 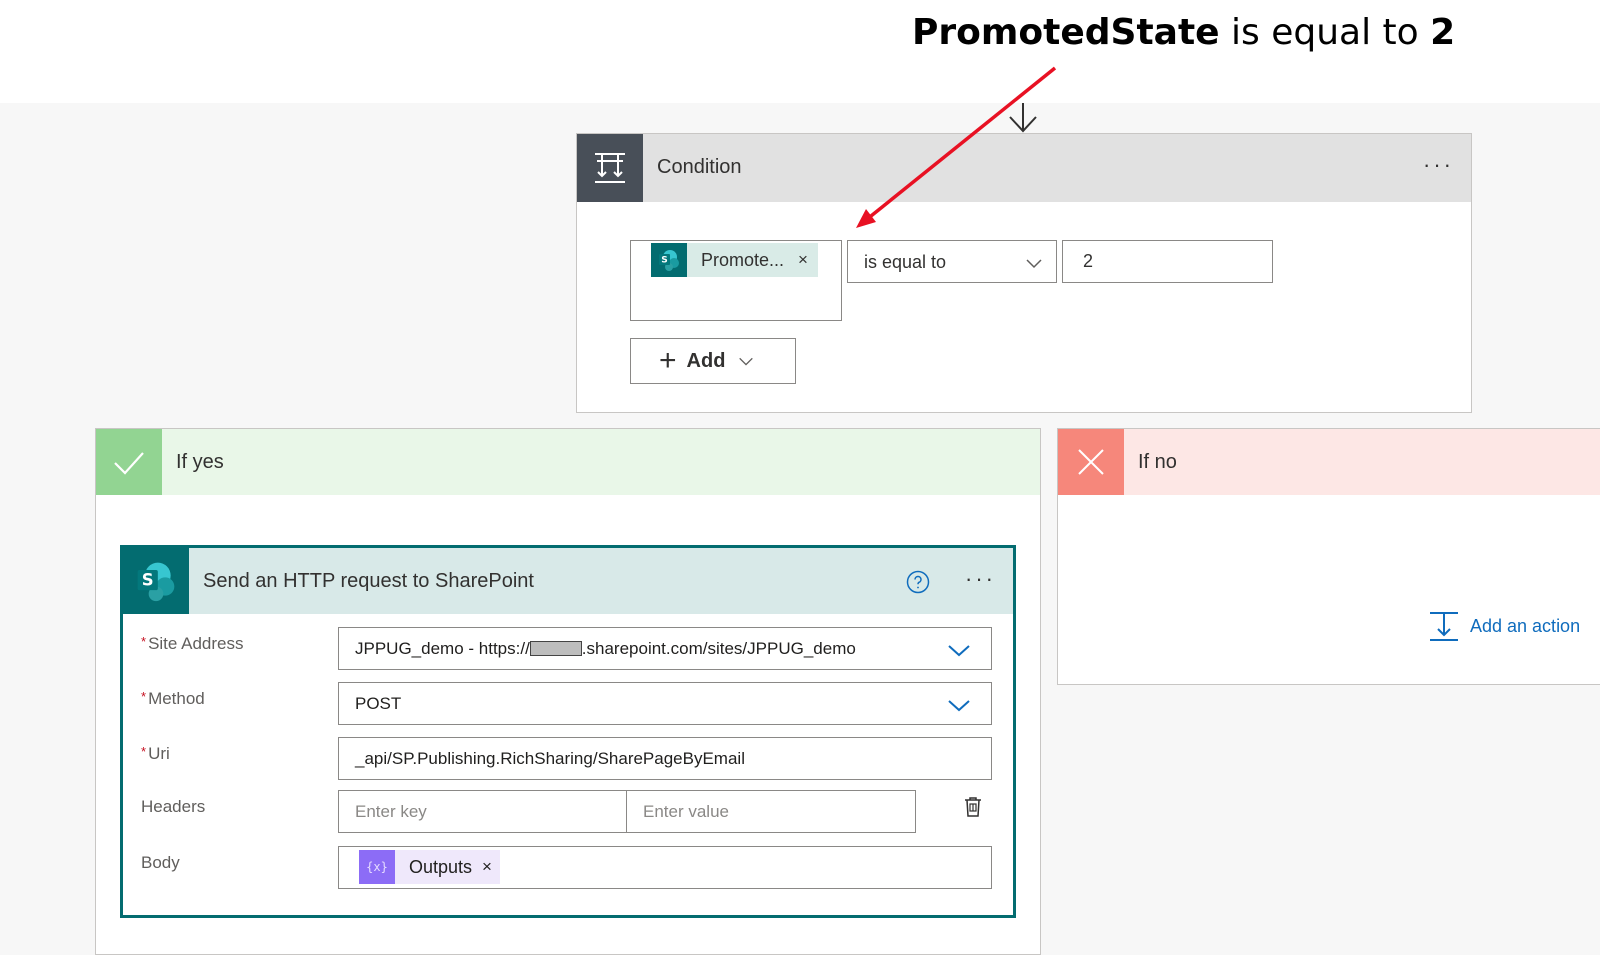 I want to click on if-no-title: If no, so click(x=1157, y=462).